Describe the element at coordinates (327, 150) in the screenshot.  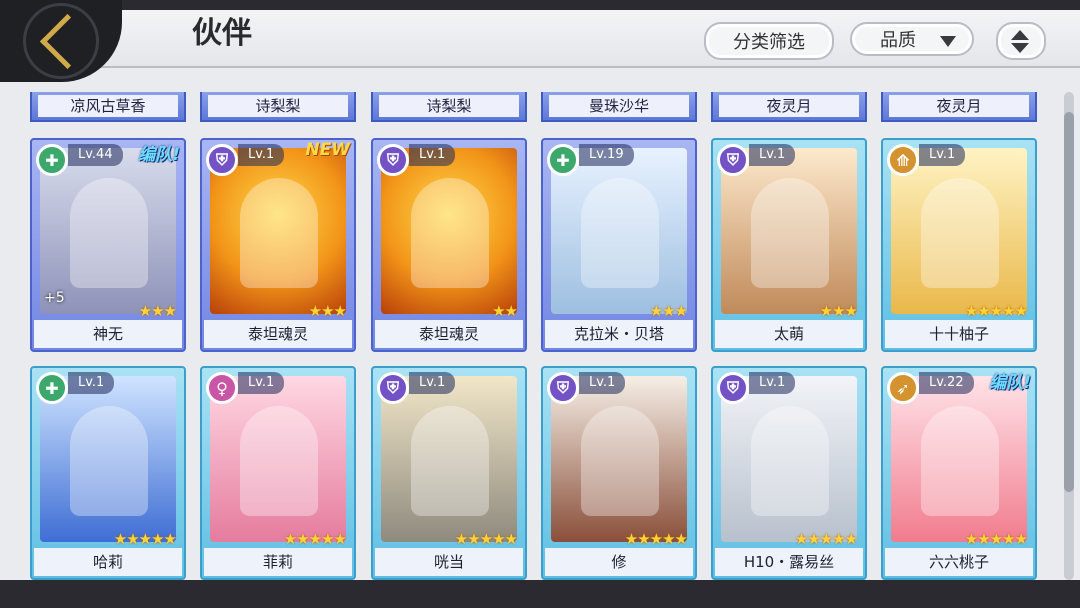
I see `new-tag: NEW` at that location.